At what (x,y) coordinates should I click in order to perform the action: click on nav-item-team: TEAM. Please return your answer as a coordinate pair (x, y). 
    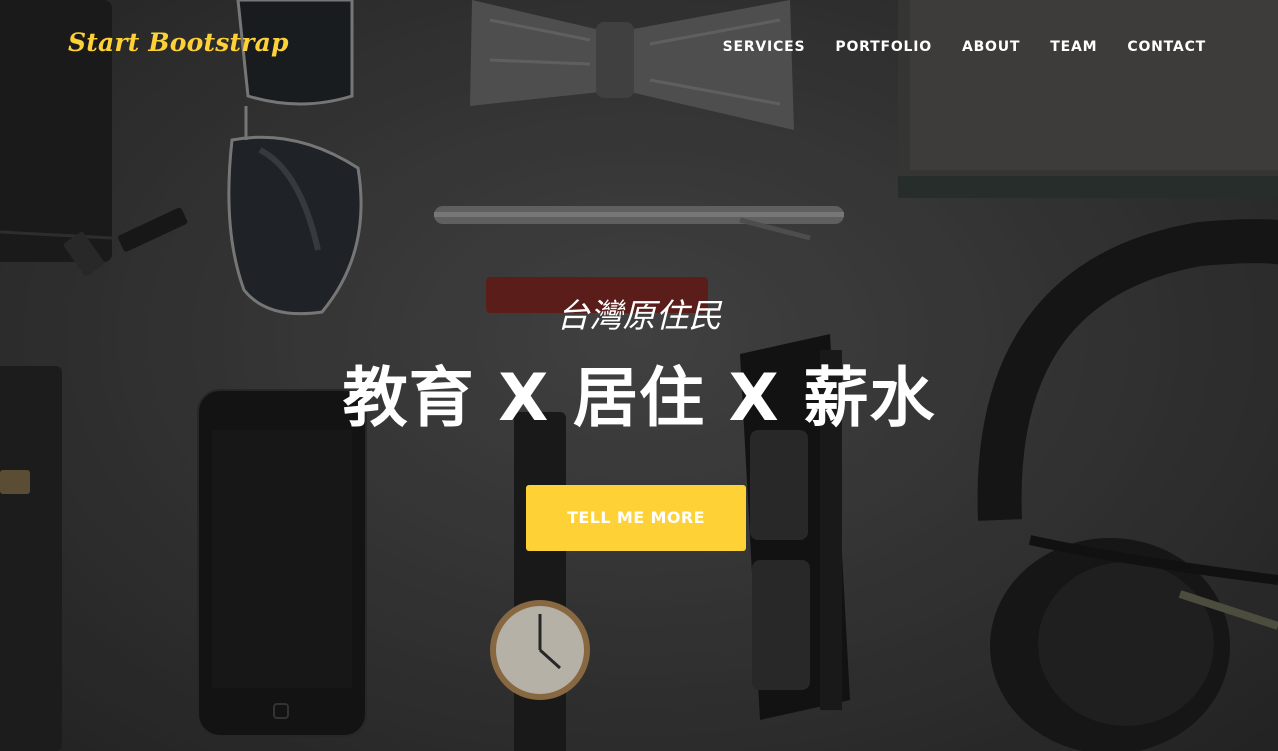
    Looking at the image, I should click on (1073, 45).